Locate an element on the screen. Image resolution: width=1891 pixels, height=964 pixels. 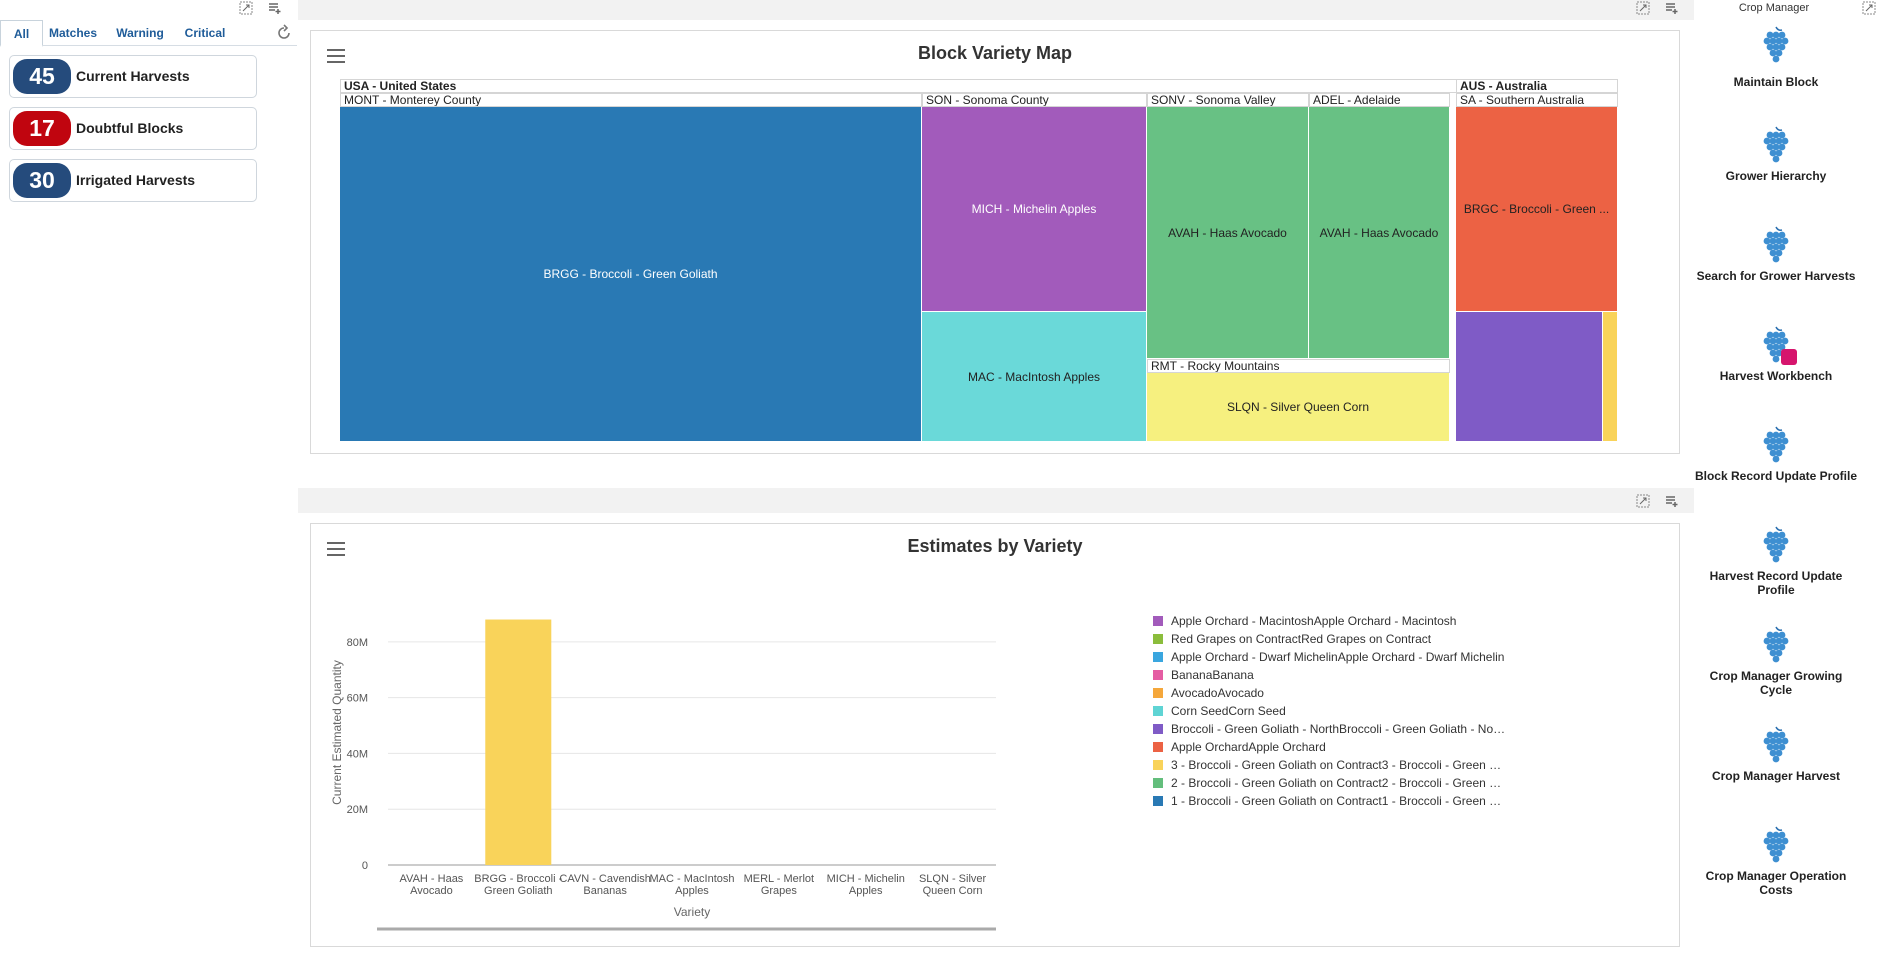
launch-item: Search for Grower Harvests is located at coordinates (1776, 254).